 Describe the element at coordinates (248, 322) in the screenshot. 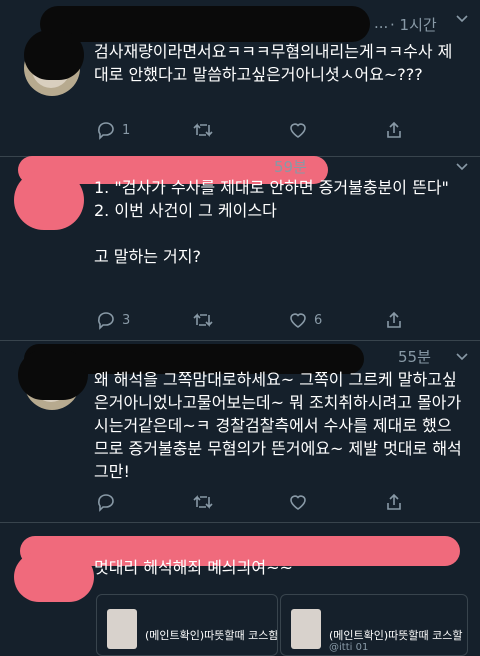

I see `tweet-actions: 3 6` at that location.